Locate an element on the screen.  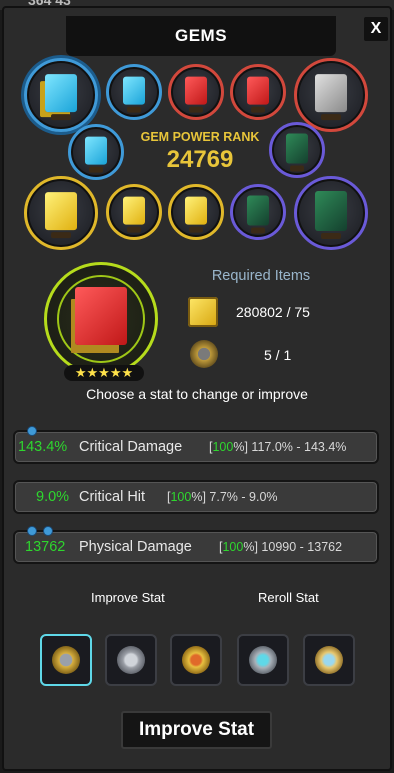
gem-power-rank-label: GEM POWER RANK is located at coordinates (200, 137).